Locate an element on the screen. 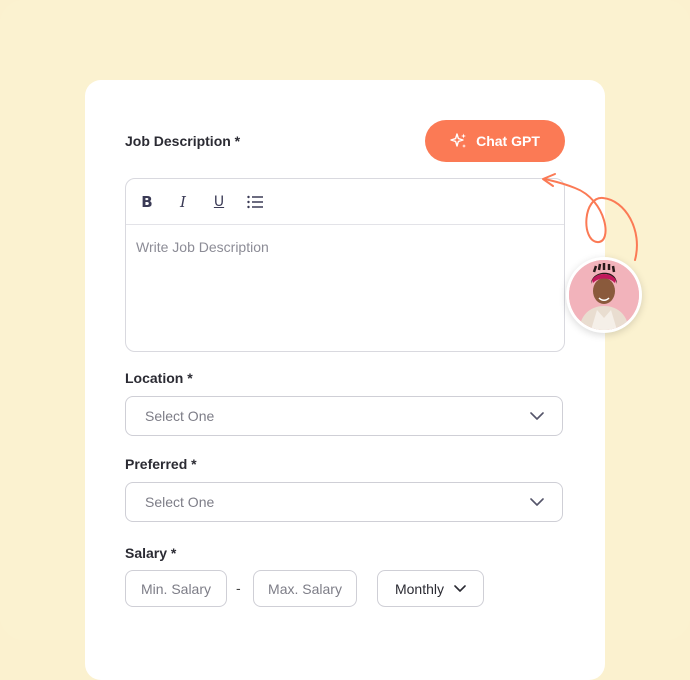  preferred-label: Preferred * is located at coordinates (161, 464).